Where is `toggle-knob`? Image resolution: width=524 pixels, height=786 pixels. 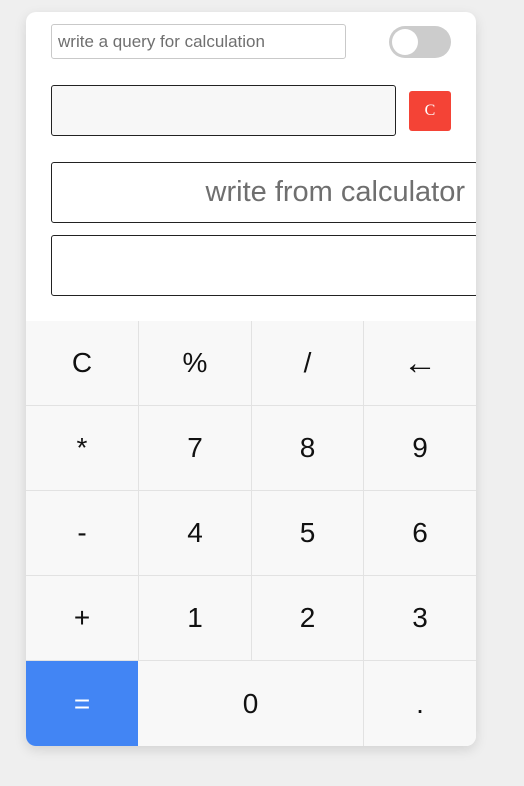 toggle-knob is located at coordinates (405, 42).